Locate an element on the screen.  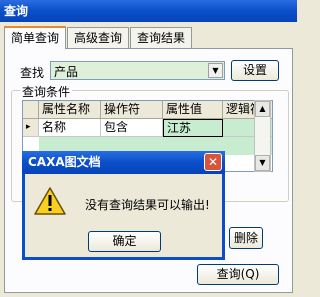
column-header-operator: 操作符 is located at coordinates (132, 110).